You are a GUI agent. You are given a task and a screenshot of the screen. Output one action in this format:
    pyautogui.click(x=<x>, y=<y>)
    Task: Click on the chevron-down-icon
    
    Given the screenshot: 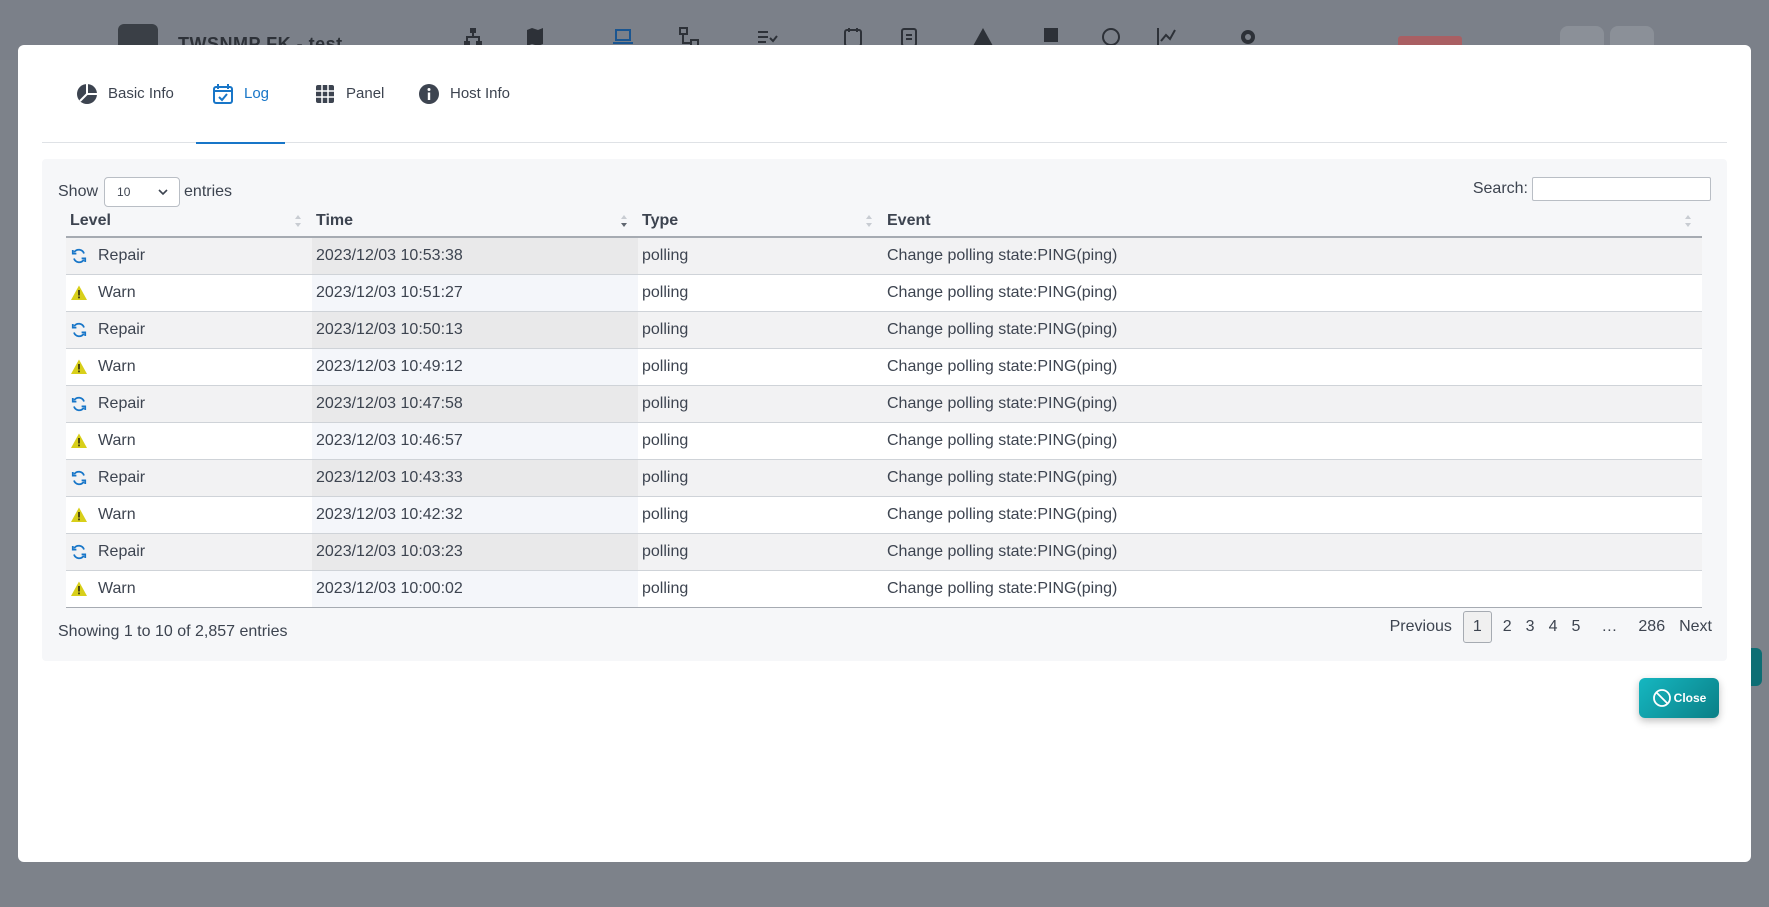 What is the action you would take?
    pyautogui.click(x=163, y=192)
    